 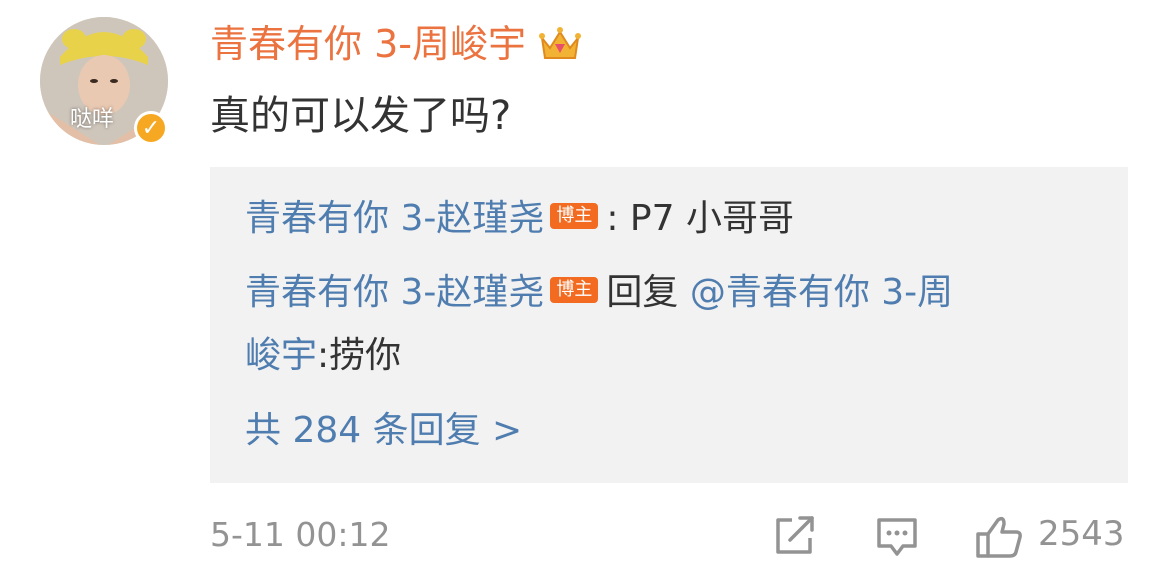 What do you see at coordinates (361, 116) in the screenshot?
I see `comment-text: 真的可以发了吗?` at bounding box center [361, 116].